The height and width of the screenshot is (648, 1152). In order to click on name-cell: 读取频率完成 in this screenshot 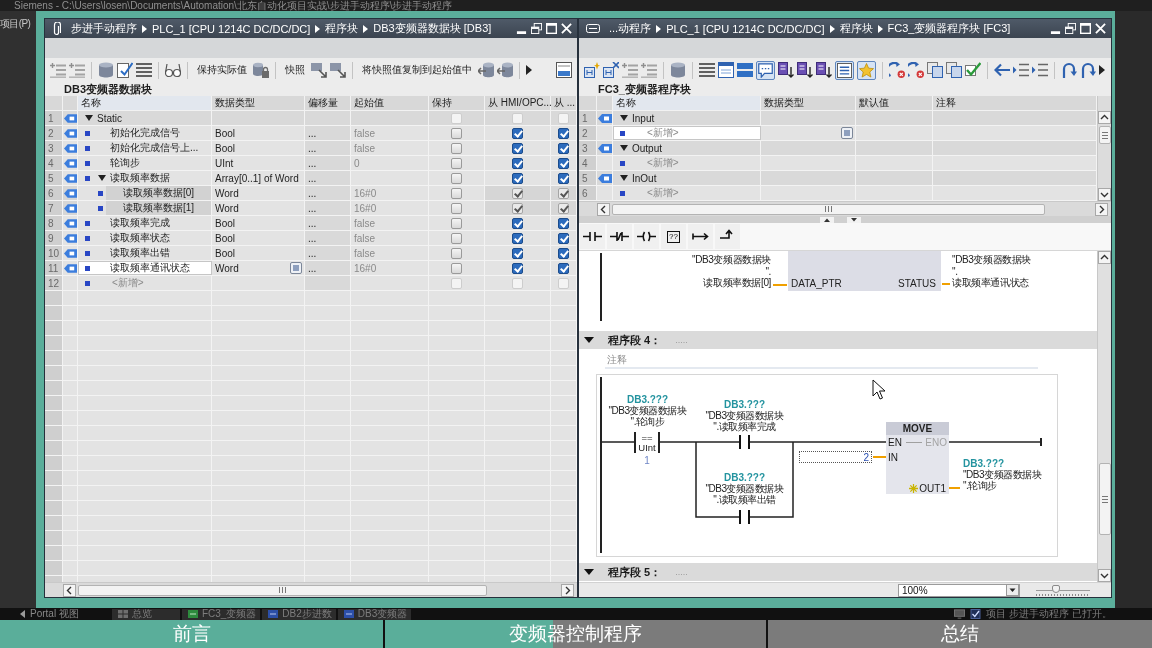, I will do `click(145, 223)`.